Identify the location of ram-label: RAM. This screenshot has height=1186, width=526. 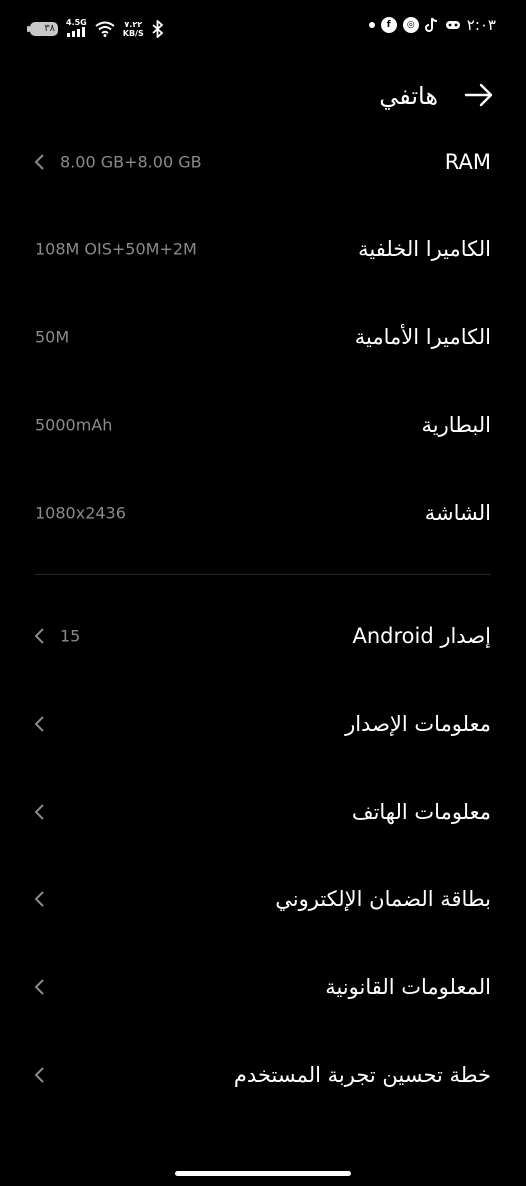
(467, 162).